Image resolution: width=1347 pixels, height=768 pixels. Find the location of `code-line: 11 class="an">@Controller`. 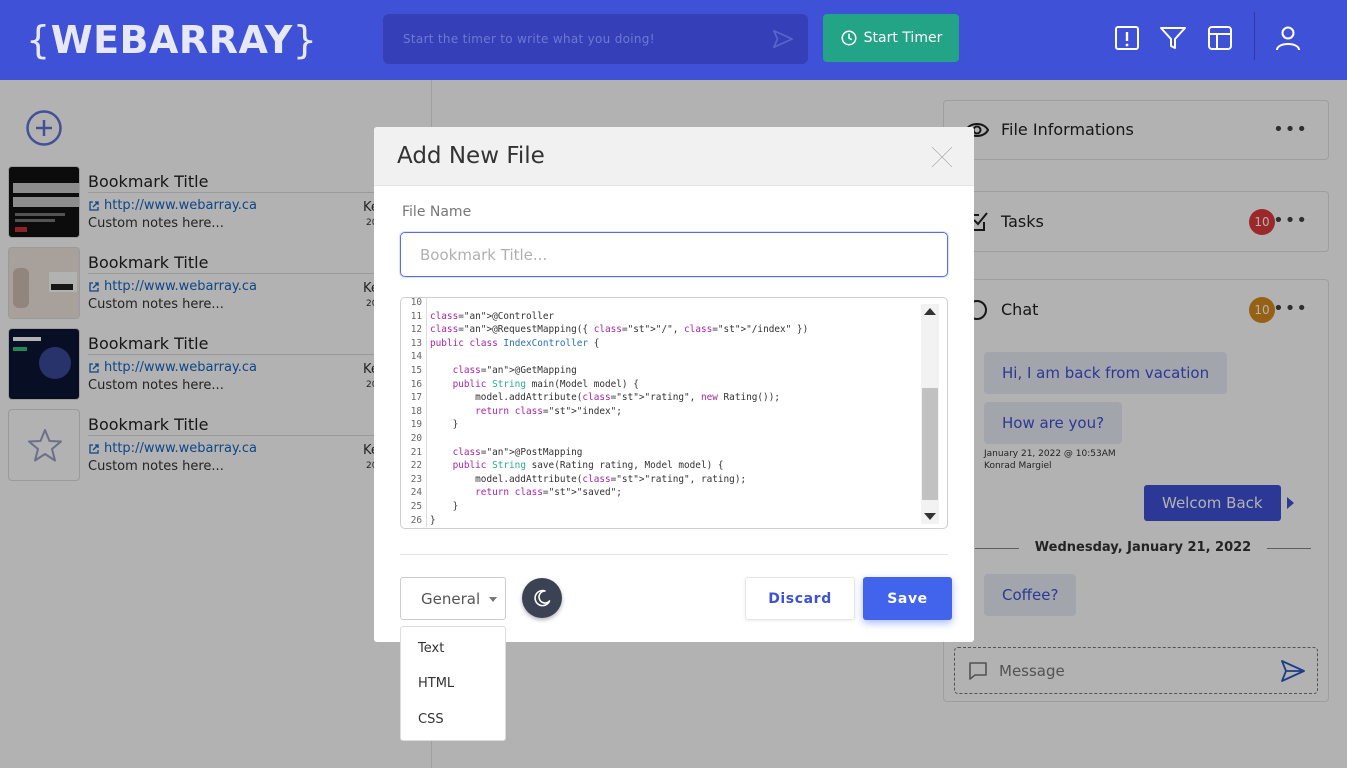

code-line: 11 class="an">@Controller is located at coordinates (661, 316).